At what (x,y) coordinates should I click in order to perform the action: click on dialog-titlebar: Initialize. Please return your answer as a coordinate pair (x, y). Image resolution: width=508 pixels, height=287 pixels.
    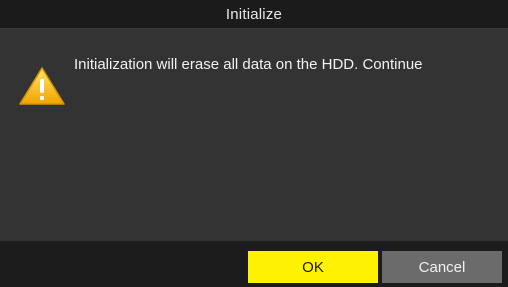
    Looking at the image, I should click on (254, 14).